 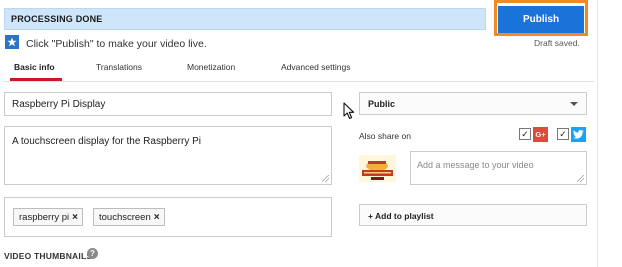 I want to click on tag-chip: touchscreen ×, so click(x=129, y=217).